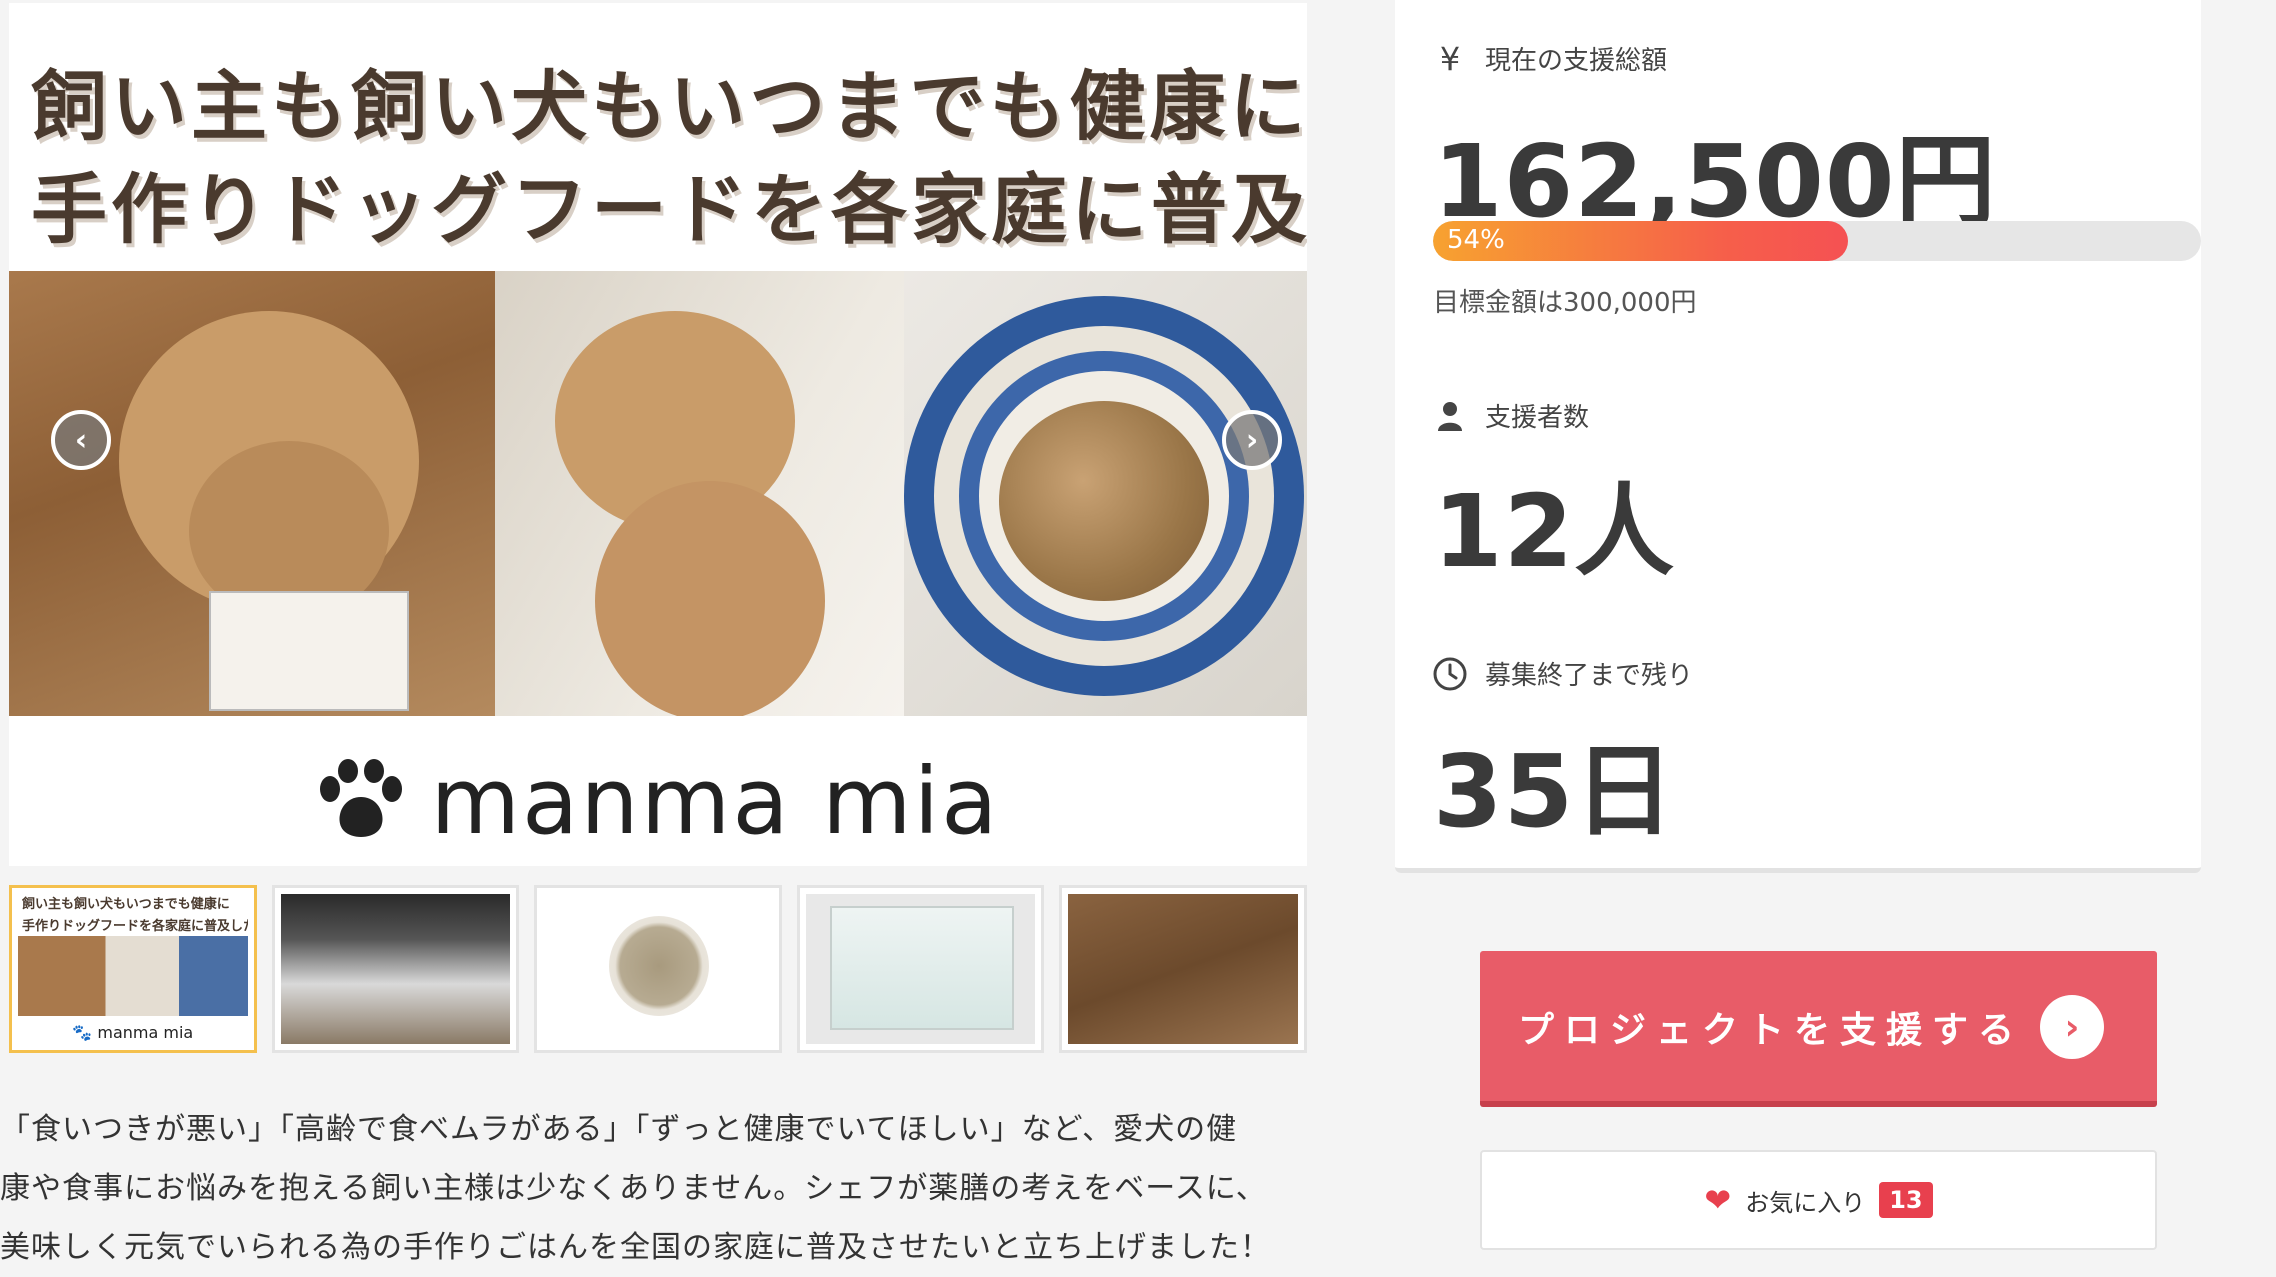  What do you see at coordinates (133, 1032) in the screenshot?
I see `thumbnail-brand: 🐾 manma mia` at bounding box center [133, 1032].